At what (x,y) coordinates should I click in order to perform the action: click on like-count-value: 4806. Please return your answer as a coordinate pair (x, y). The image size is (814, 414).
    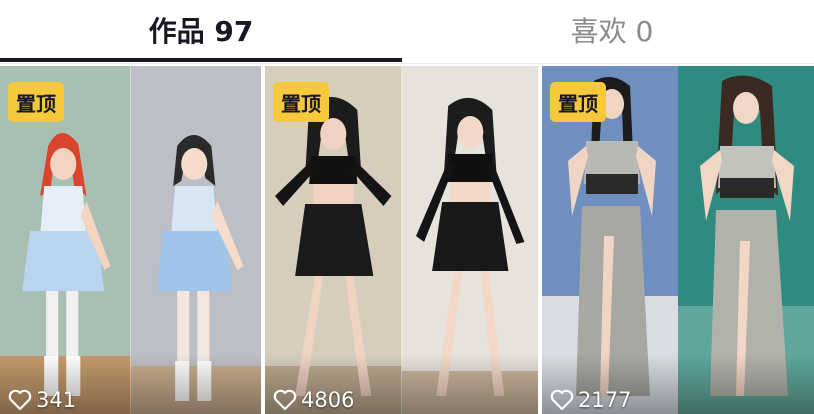
    Looking at the image, I should click on (328, 400).